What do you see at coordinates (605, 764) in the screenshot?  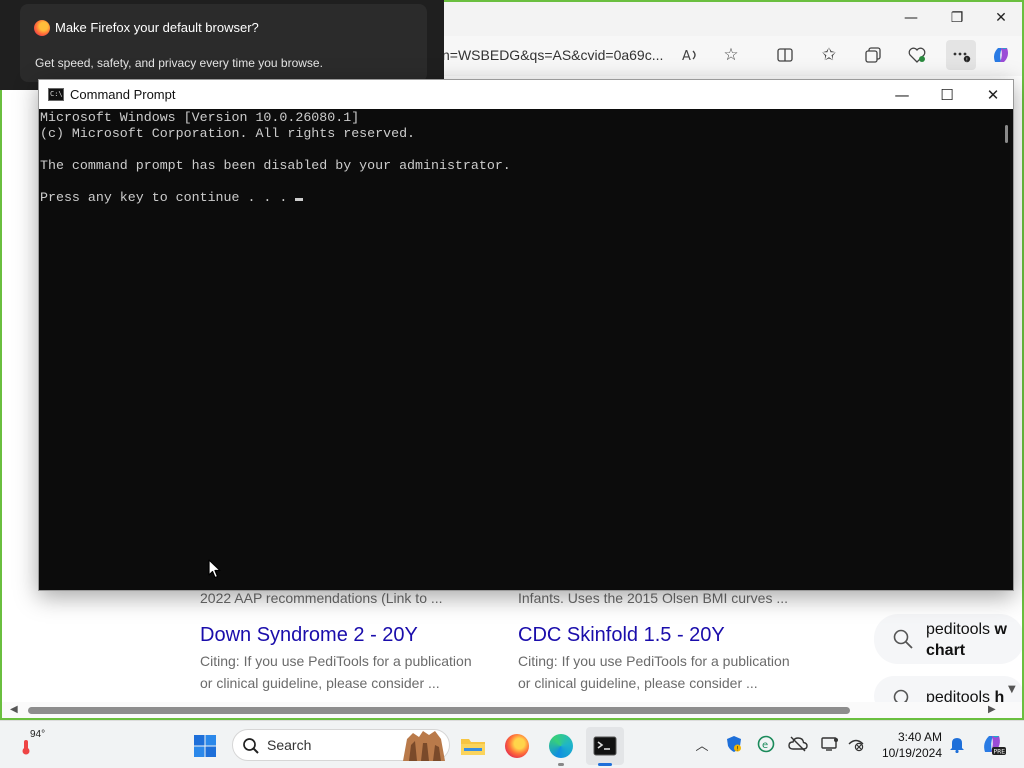 I see `active-indicator` at bounding box center [605, 764].